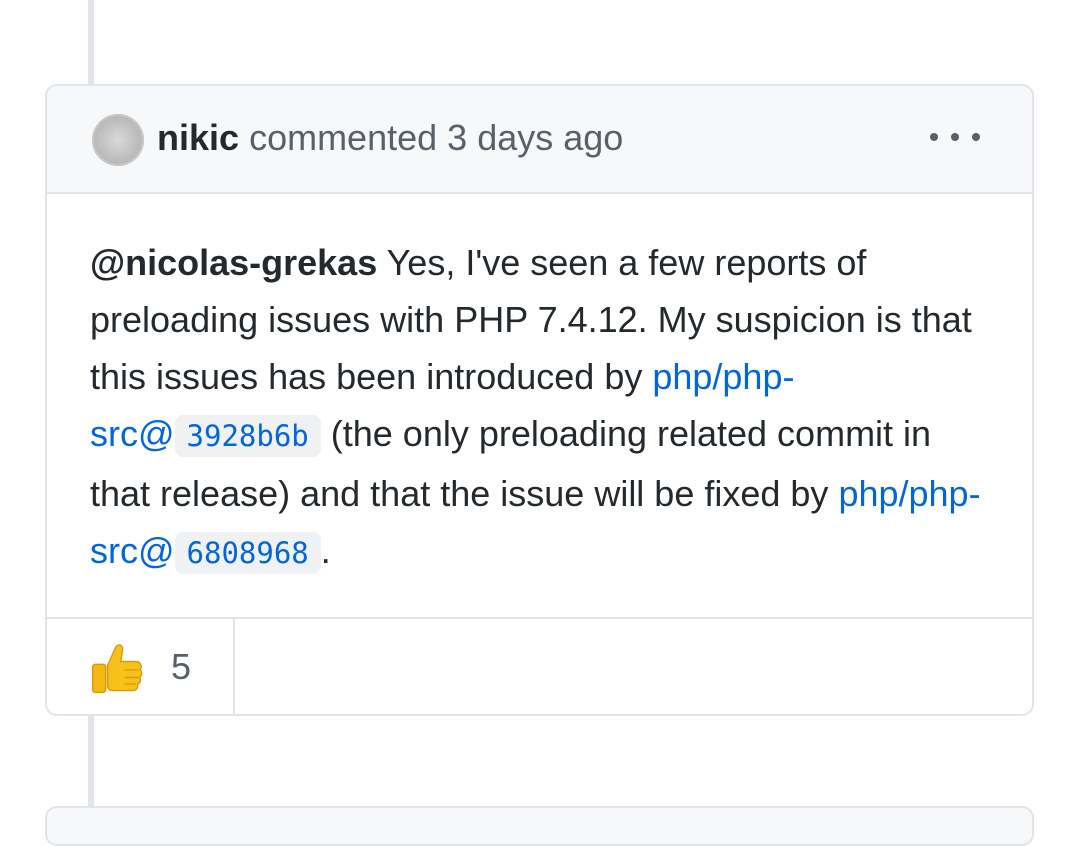  What do you see at coordinates (181, 666) in the screenshot?
I see `reaction-count: 5` at bounding box center [181, 666].